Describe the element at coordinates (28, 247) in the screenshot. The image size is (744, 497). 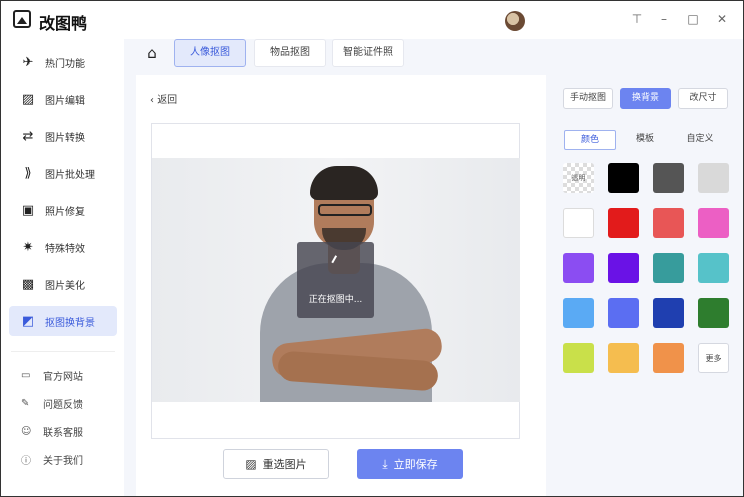
I see `effects-icon: ✷` at that location.